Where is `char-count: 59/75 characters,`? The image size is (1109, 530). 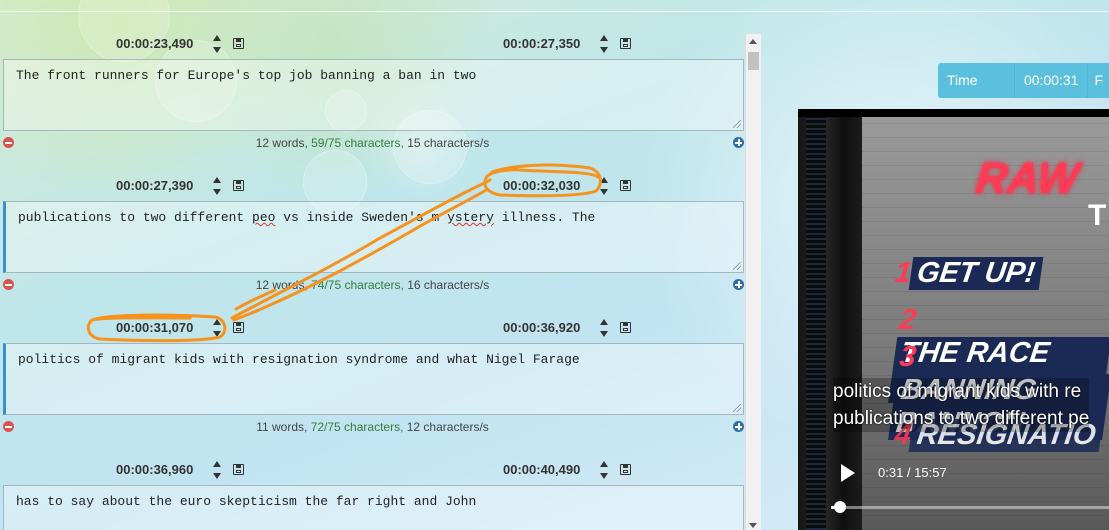
char-count: 59/75 characters, is located at coordinates (357, 143).